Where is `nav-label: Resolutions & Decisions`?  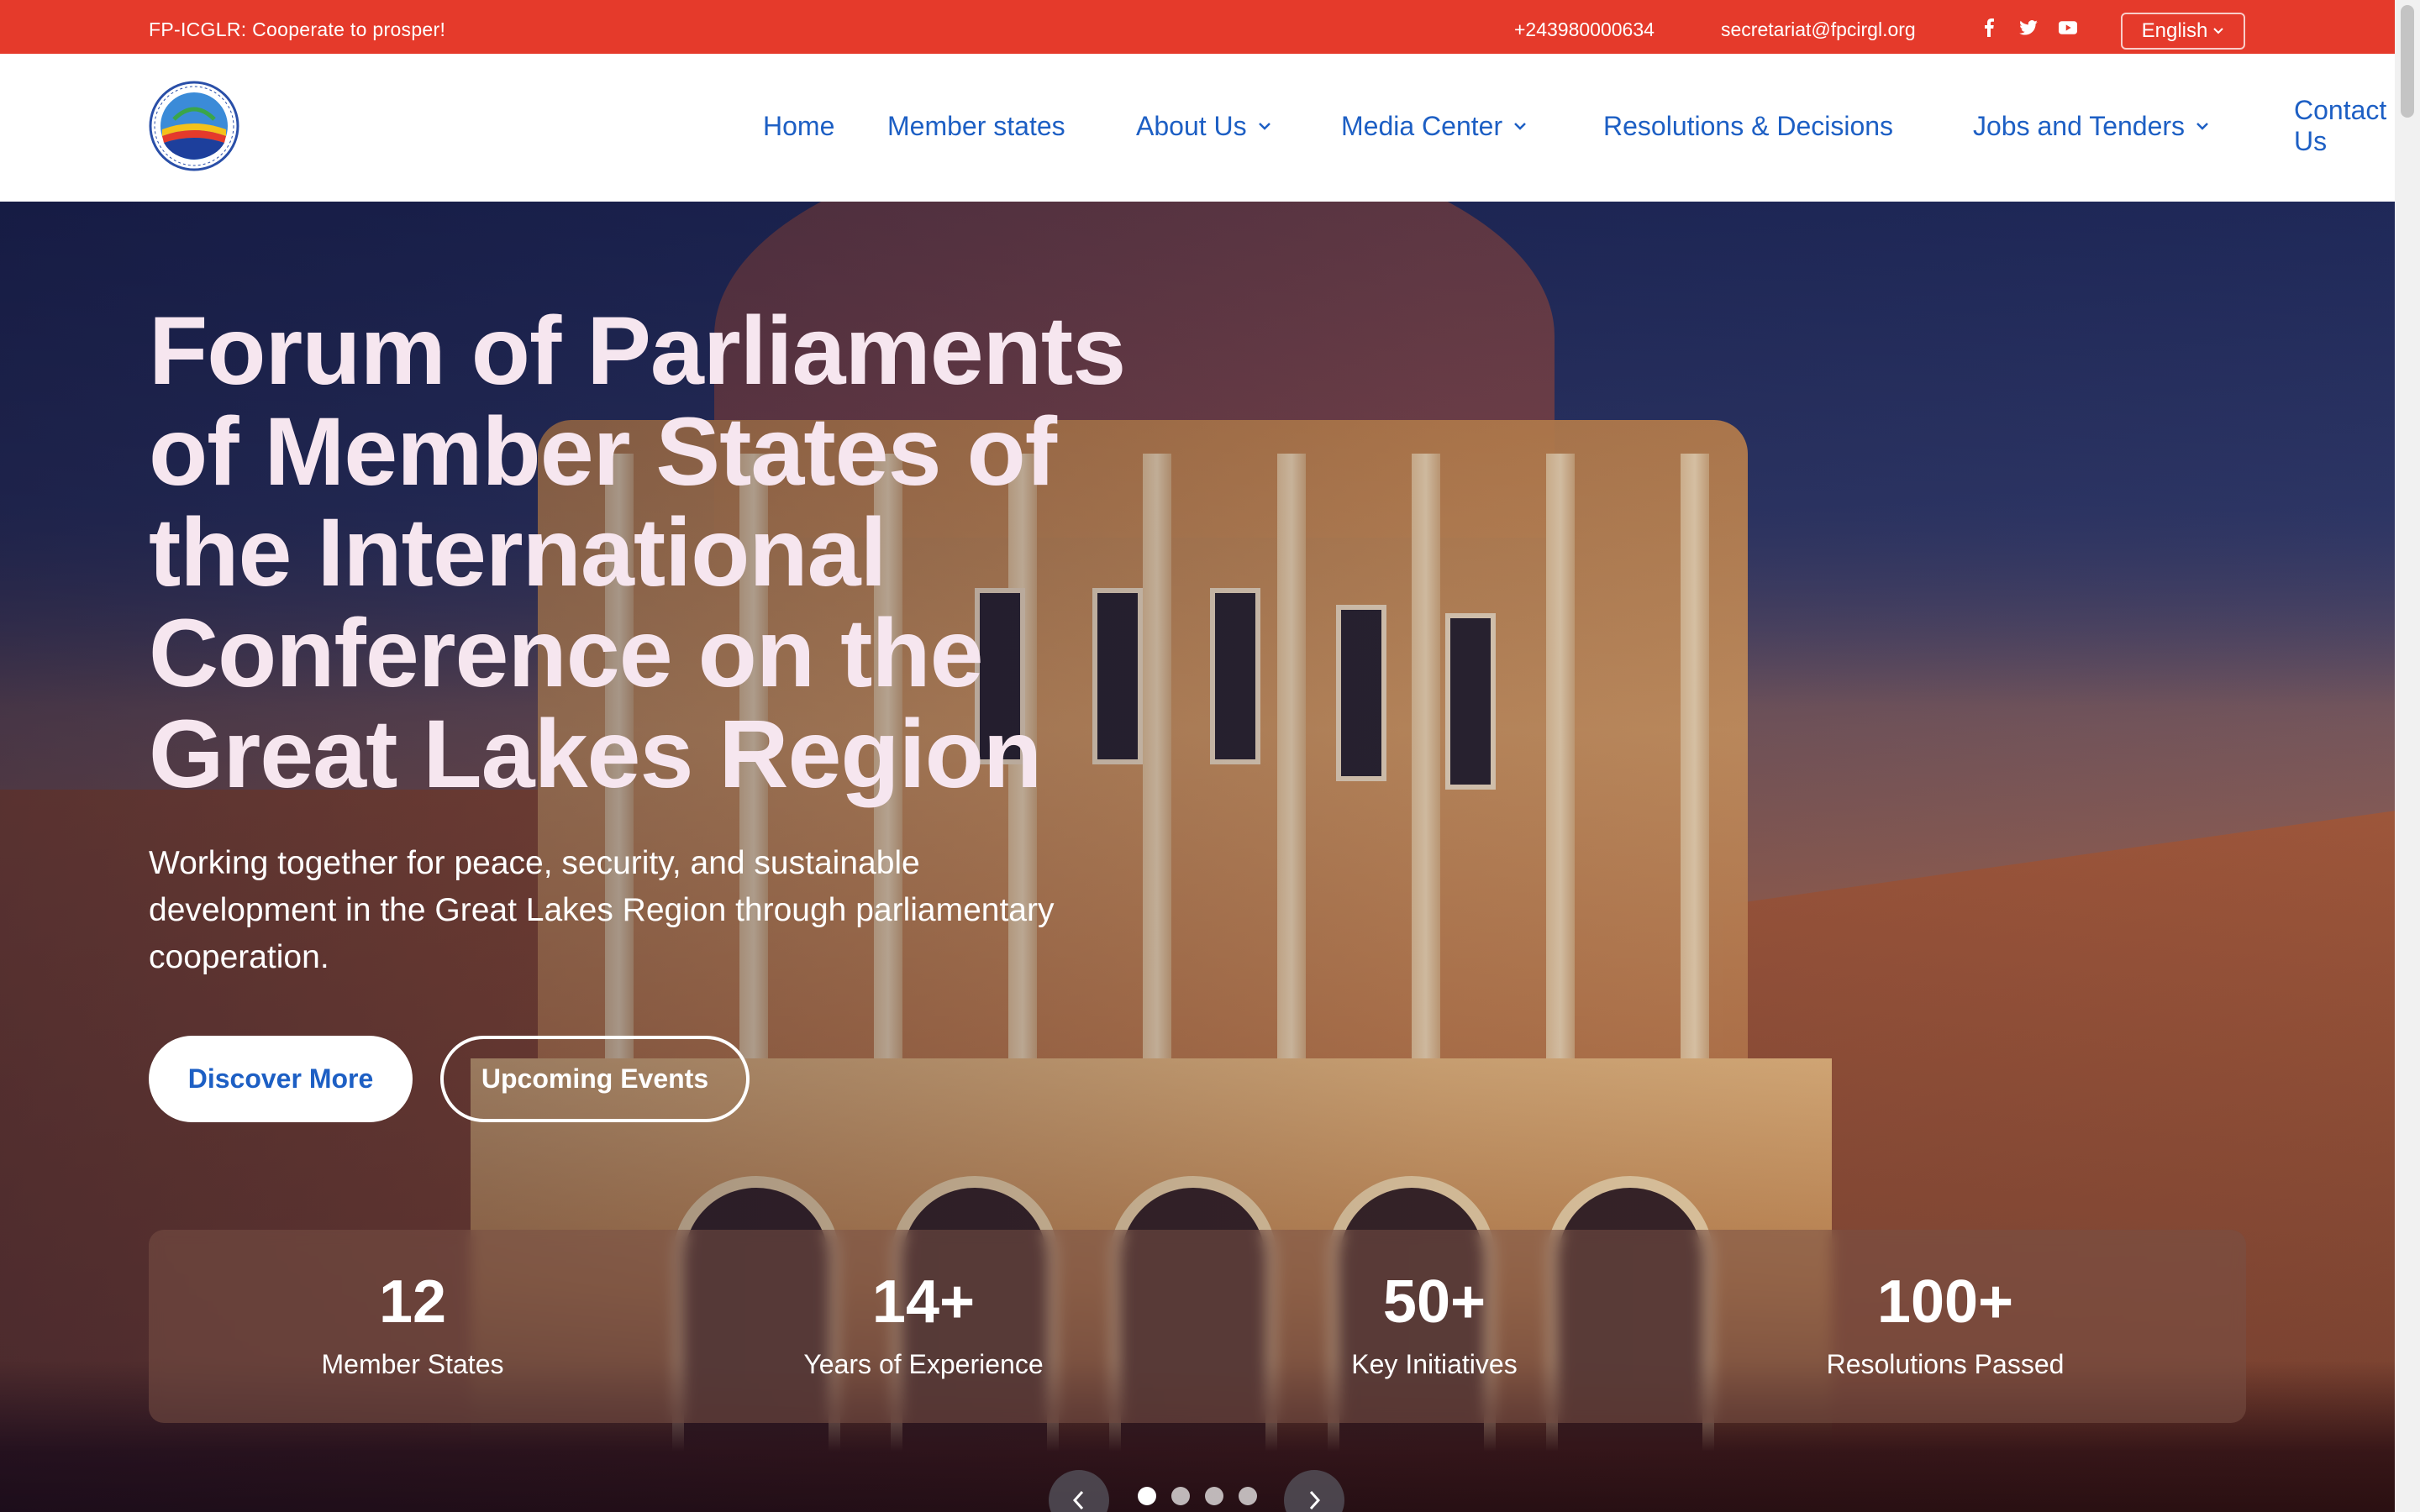 nav-label: Resolutions & Decisions is located at coordinates (1748, 125).